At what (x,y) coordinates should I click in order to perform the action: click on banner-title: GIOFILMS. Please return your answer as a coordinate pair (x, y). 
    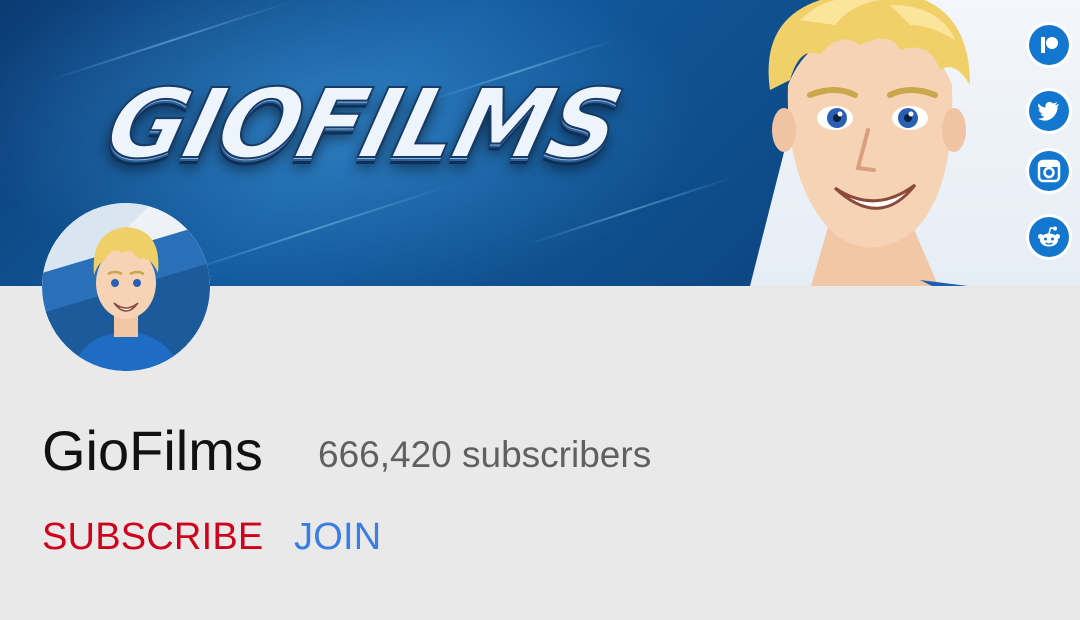
    Looking at the image, I should click on (363, 124).